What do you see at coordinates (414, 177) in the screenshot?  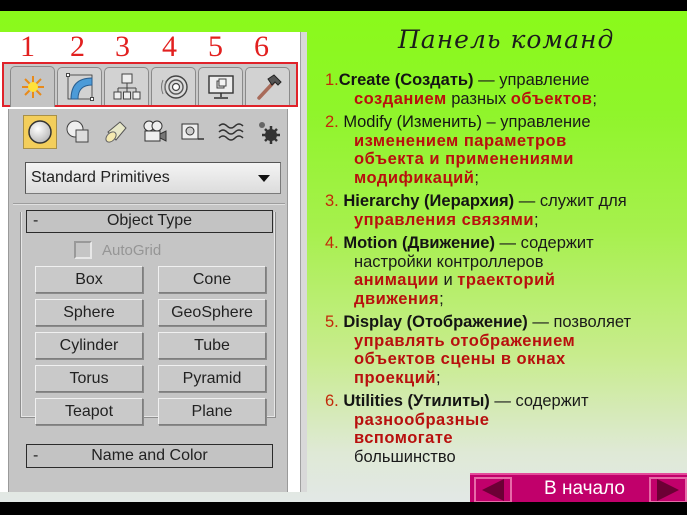 I see `highlighted-text: модификаций` at bounding box center [414, 177].